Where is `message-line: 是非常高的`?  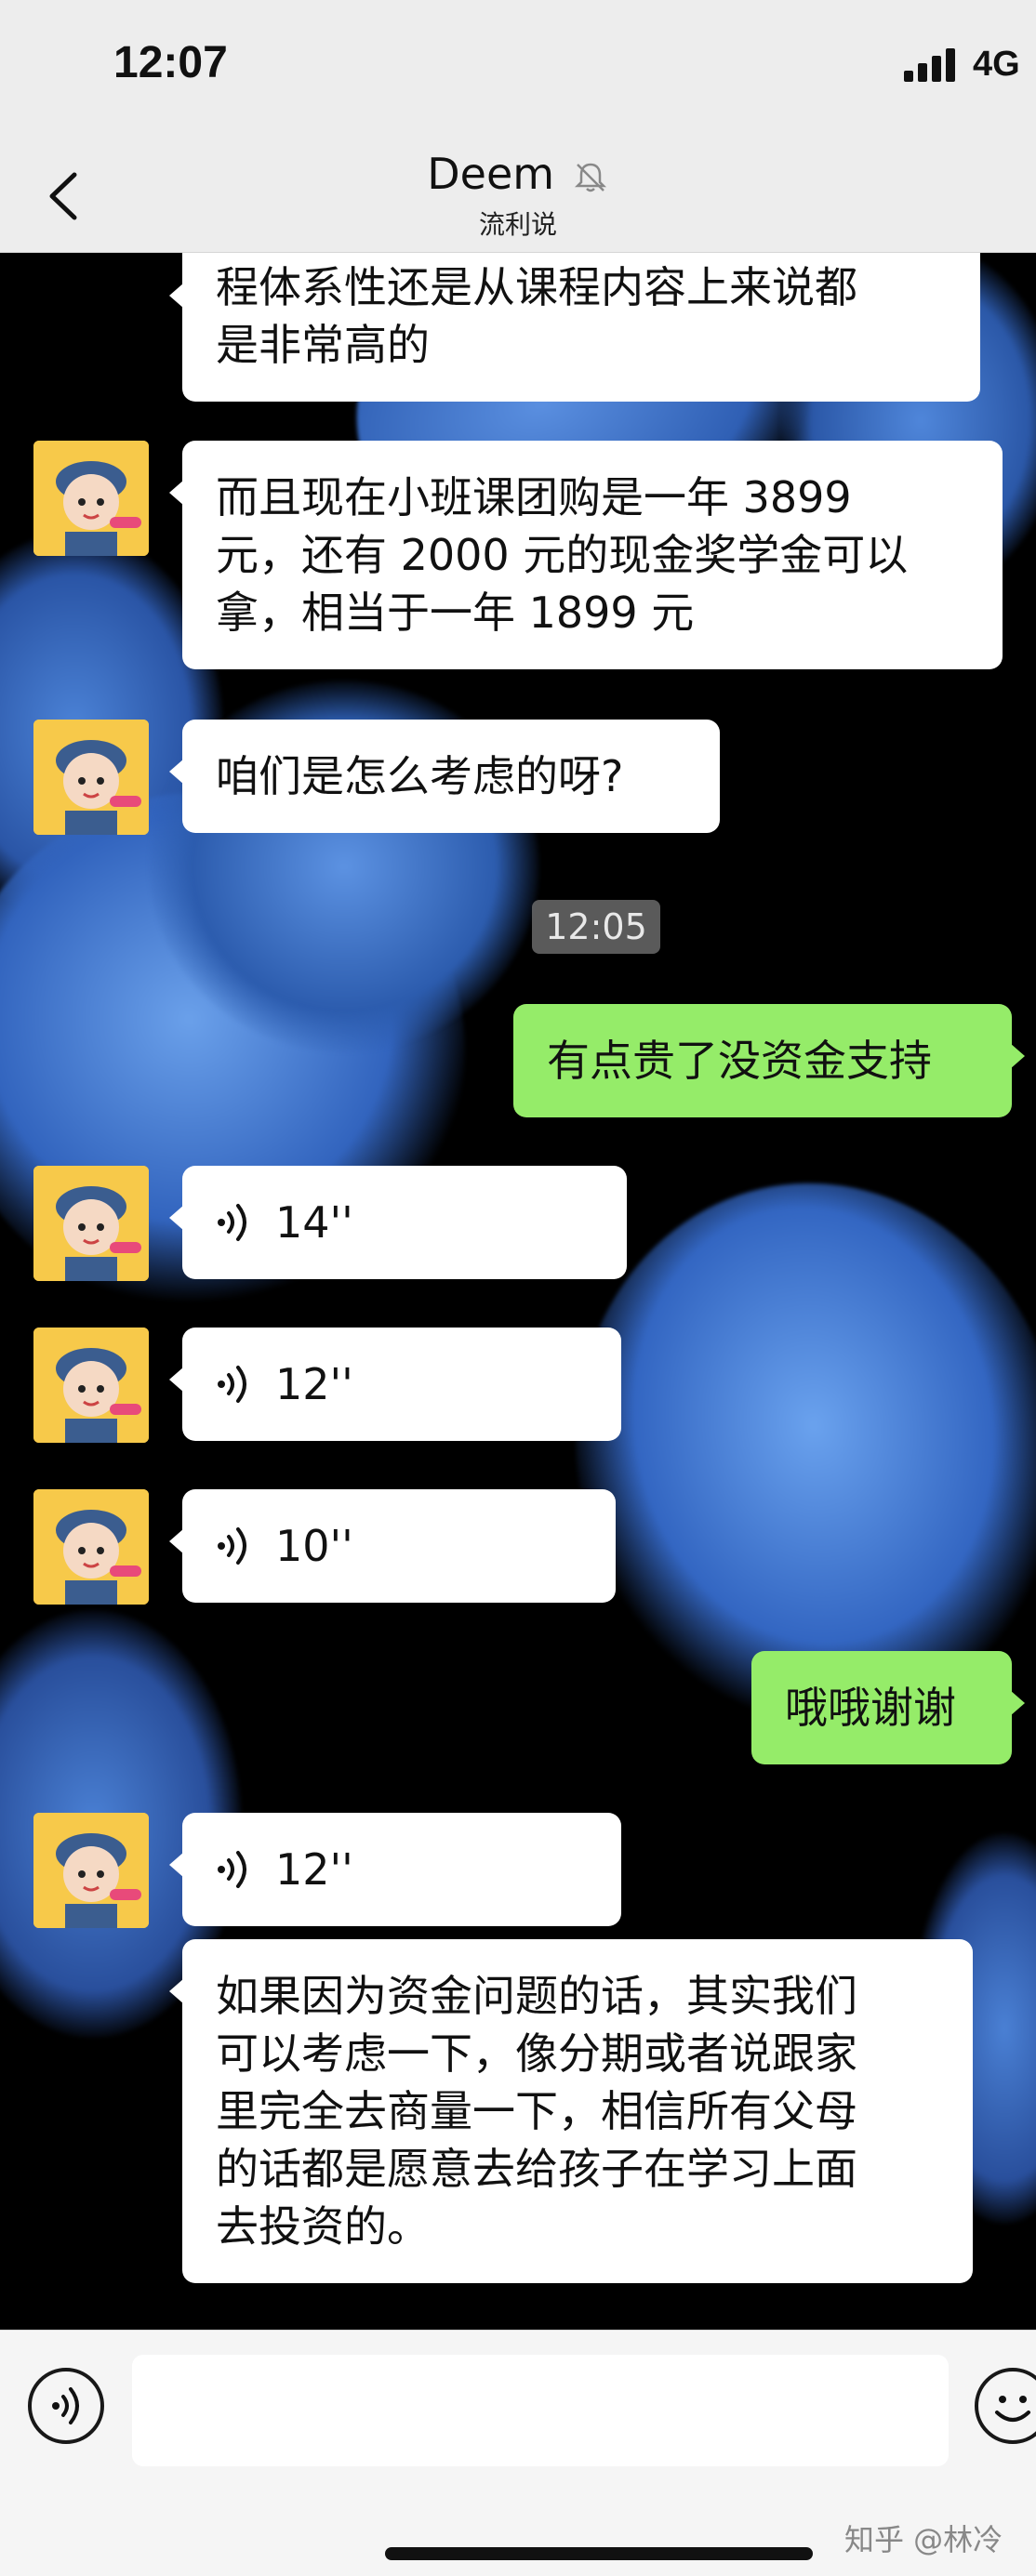 message-line: 是非常高的 is located at coordinates (323, 345).